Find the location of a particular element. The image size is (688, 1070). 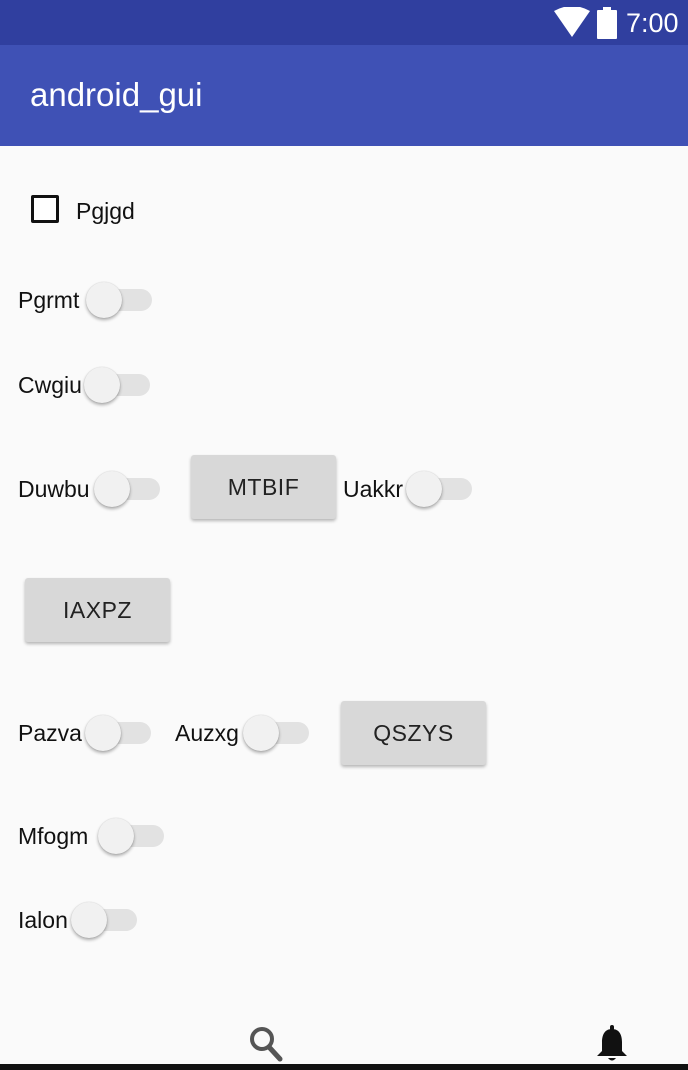

app-bar: android_gui is located at coordinates (344, 95).